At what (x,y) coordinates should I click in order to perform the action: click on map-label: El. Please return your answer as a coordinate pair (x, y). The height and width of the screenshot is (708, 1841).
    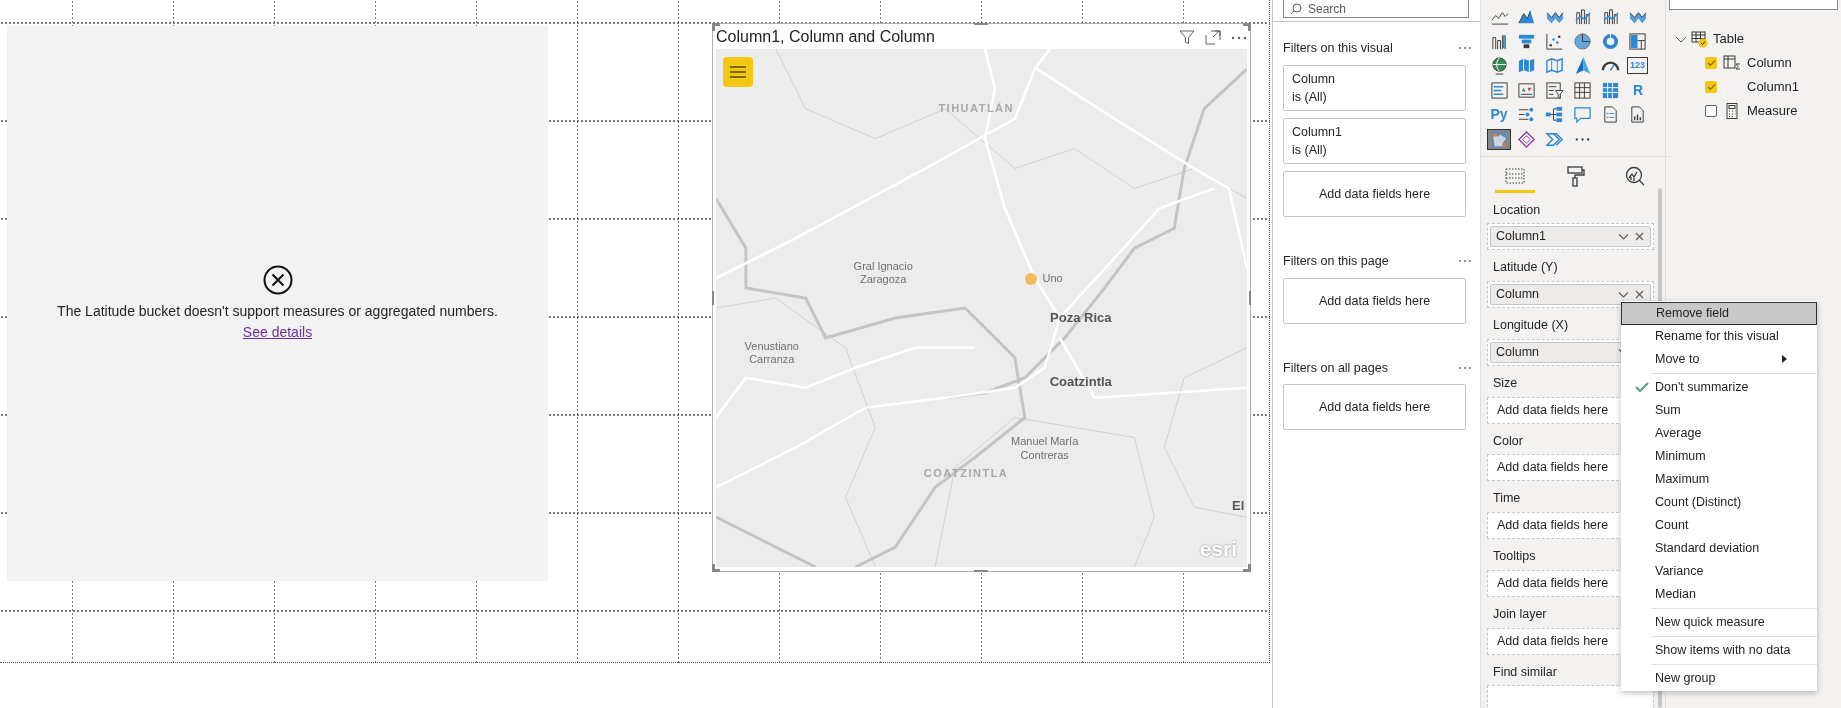
    Looking at the image, I should click on (1238, 506).